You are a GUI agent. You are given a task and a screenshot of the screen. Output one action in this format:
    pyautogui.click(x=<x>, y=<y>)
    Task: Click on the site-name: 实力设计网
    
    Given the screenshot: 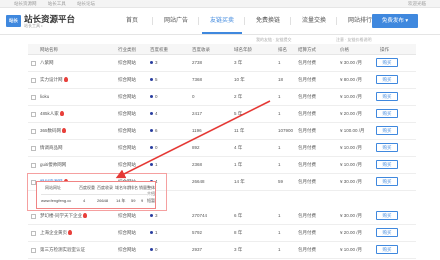 What is the action you would take?
    pyautogui.click(x=54, y=80)
    